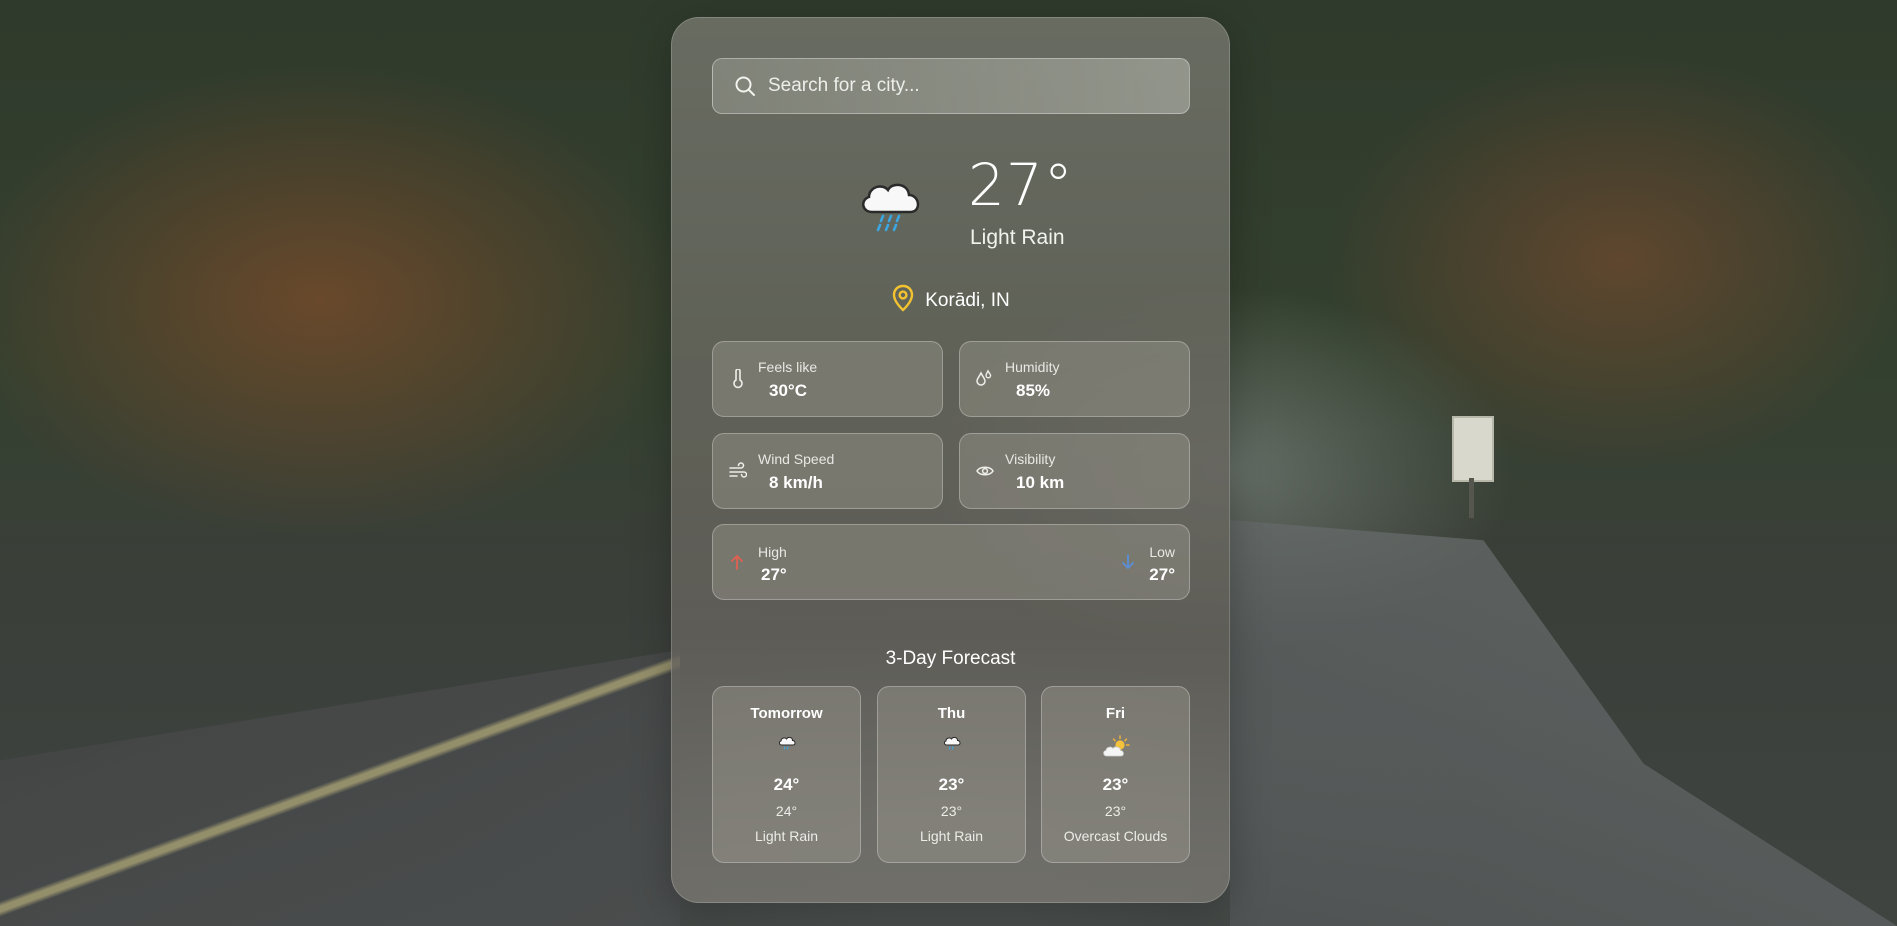  Describe the element at coordinates (745, 86) in the screenshot. I see `search-icon` at that location.